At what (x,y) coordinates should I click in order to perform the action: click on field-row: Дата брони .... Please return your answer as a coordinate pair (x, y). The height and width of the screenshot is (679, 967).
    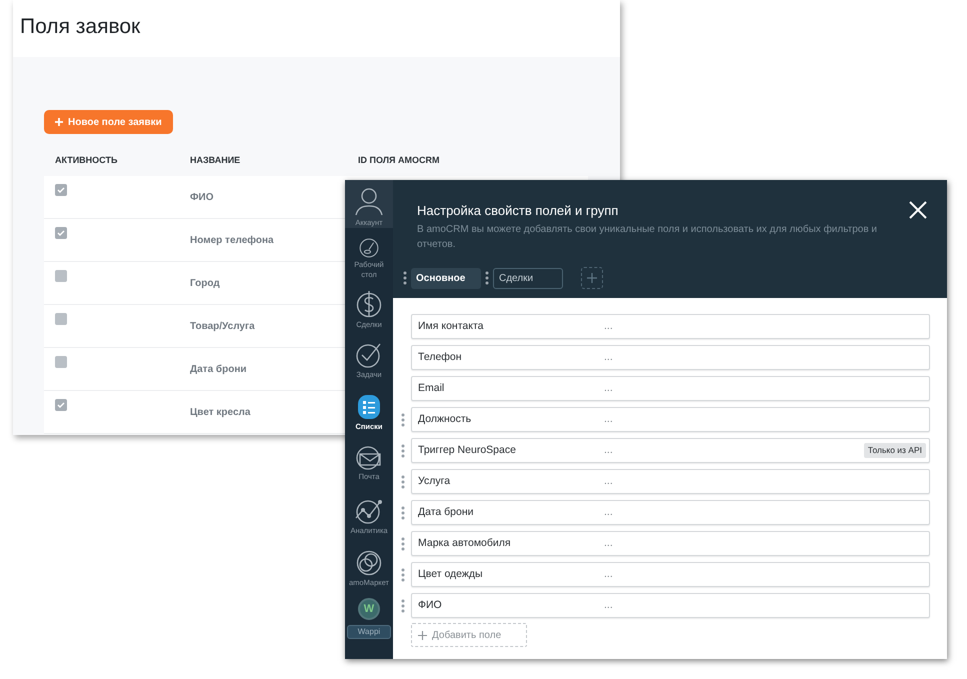
    Looking at the image, I should click on (670, 512).